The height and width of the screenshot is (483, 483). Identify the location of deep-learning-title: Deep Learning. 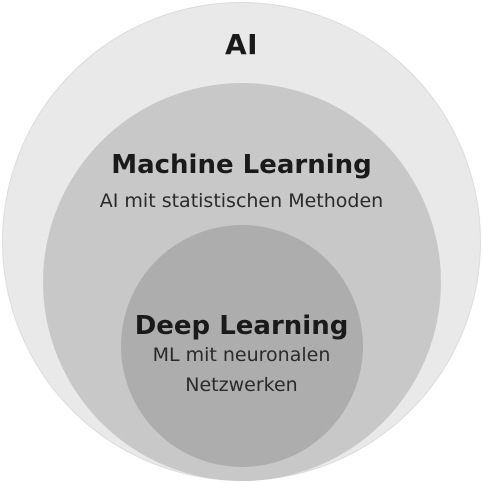
(241, 326).